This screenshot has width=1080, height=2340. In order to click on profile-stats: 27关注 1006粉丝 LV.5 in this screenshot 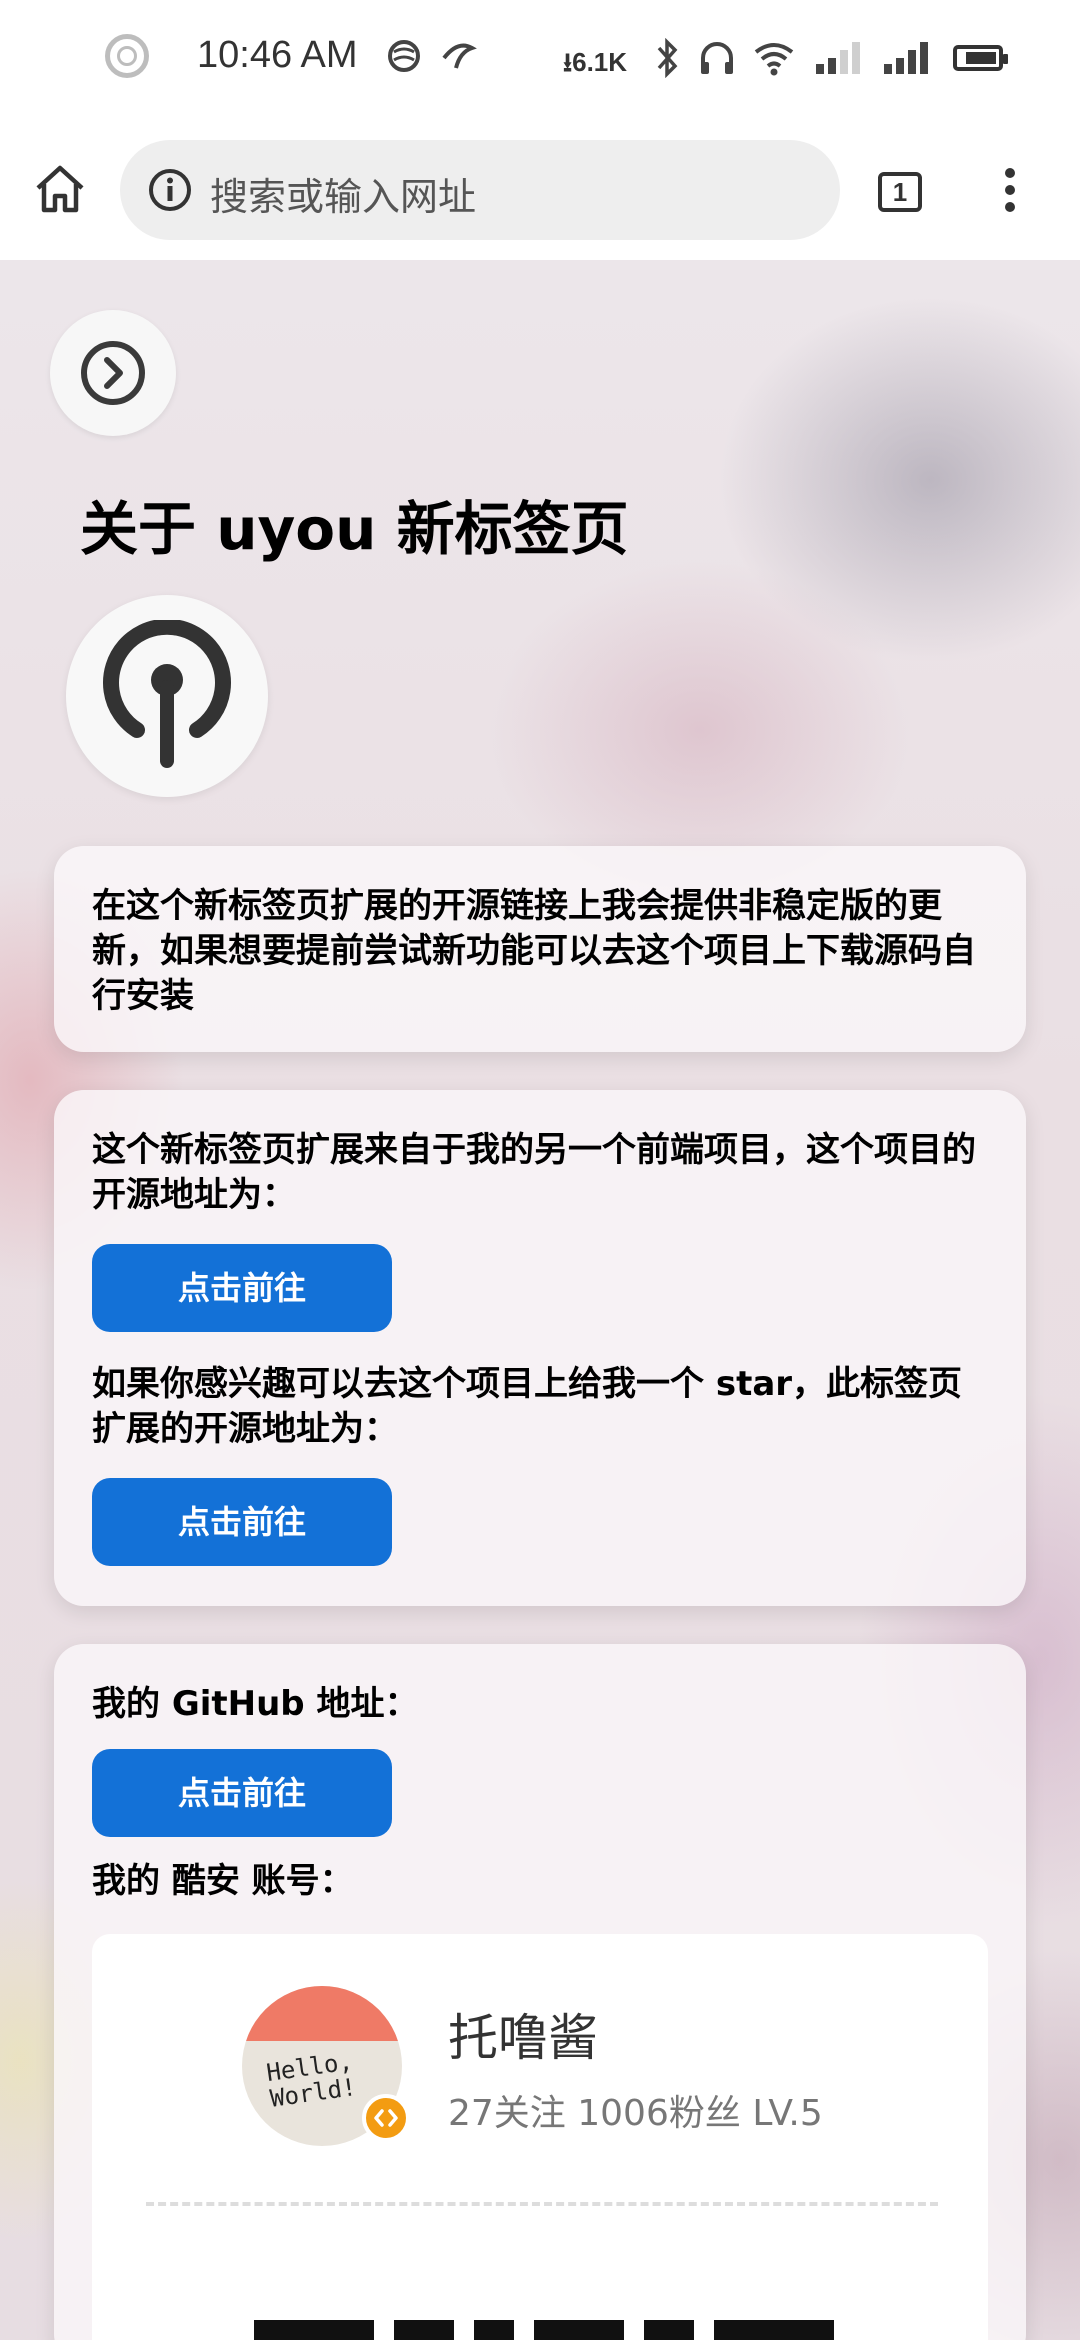, I will do `click(635, 2113)`.